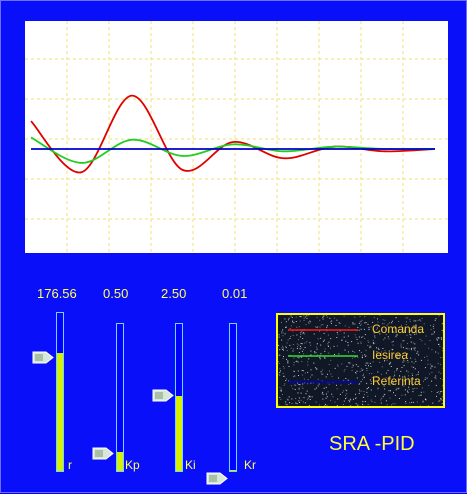 The image size is (467, 494). Describe the element at coordinates (103, 453) in the screenshot. I see `slider-kp-thumb` at that location.